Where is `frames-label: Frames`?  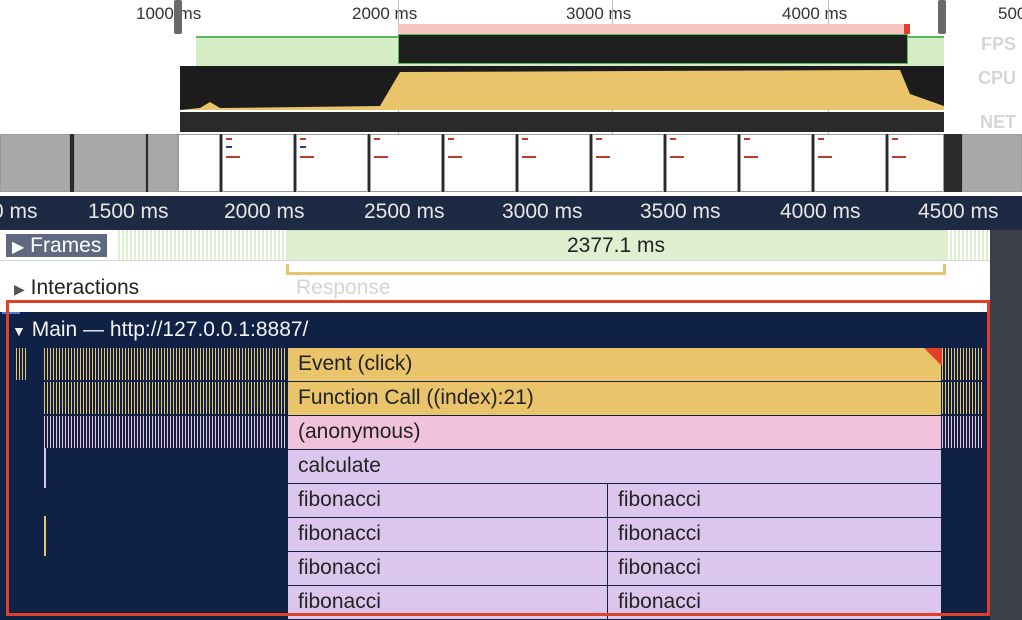 frames-label: Frames is located at coordinates (66, 245).